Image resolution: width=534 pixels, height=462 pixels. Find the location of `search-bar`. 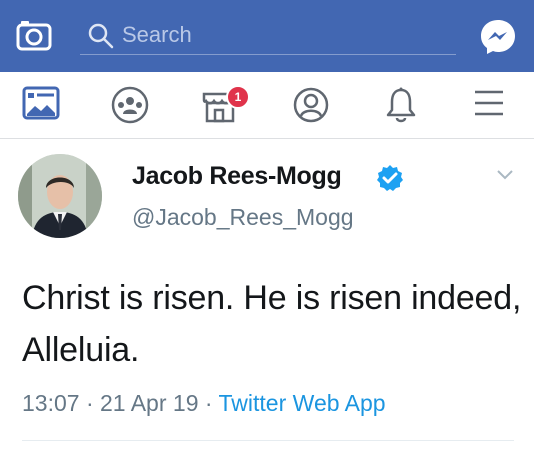

search-bar is located at coordinates (268, 35).